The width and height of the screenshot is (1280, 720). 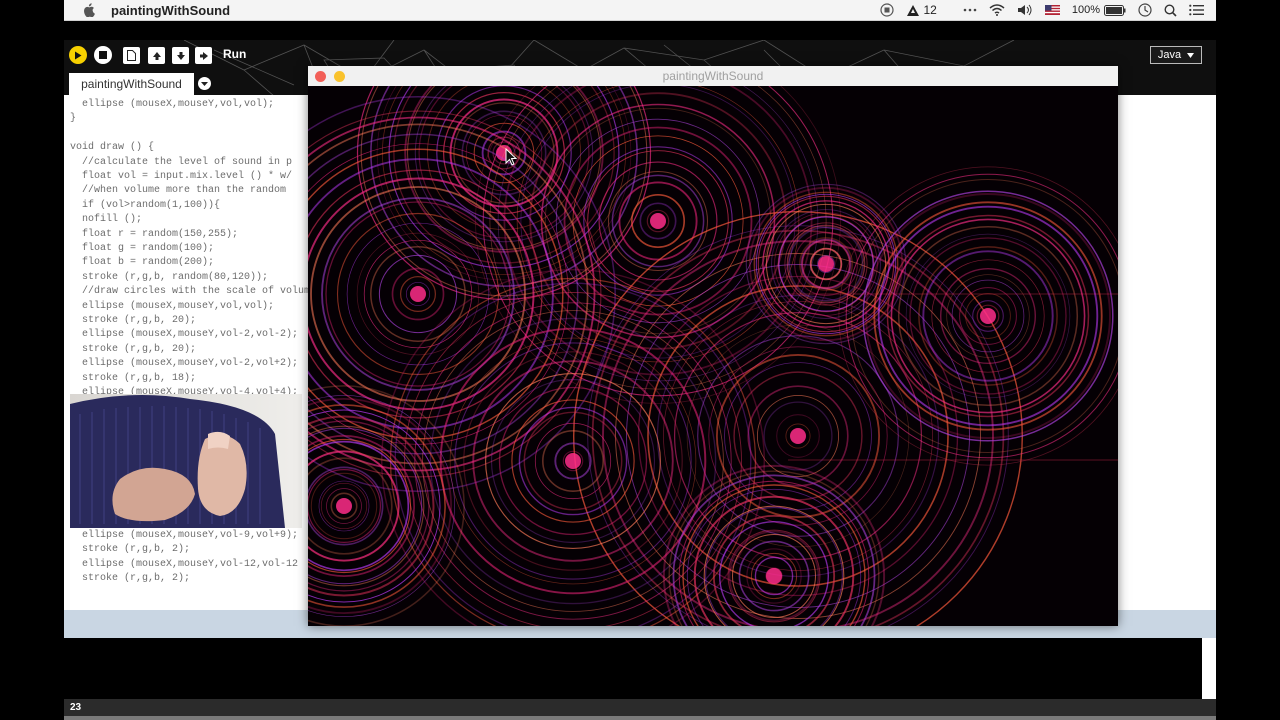 What do you see at coordinates (186, 461) in the screenshot?
I see `webcam-overlay` at bounding box center [186, 461].